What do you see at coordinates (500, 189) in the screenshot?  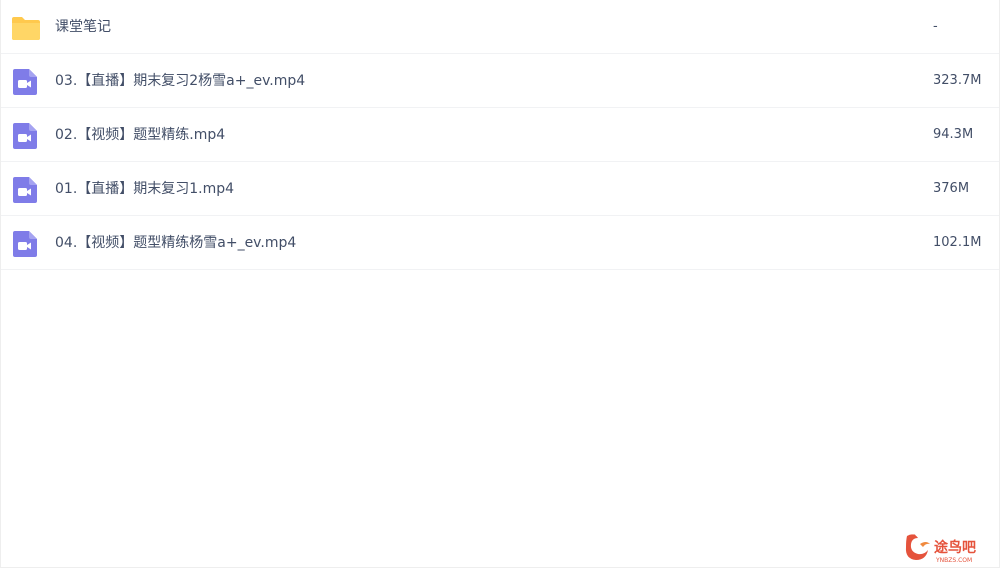 I see `file-row-video: 01.【直播】期末复习1.mp4 376M` at bounding box center [500, 189].